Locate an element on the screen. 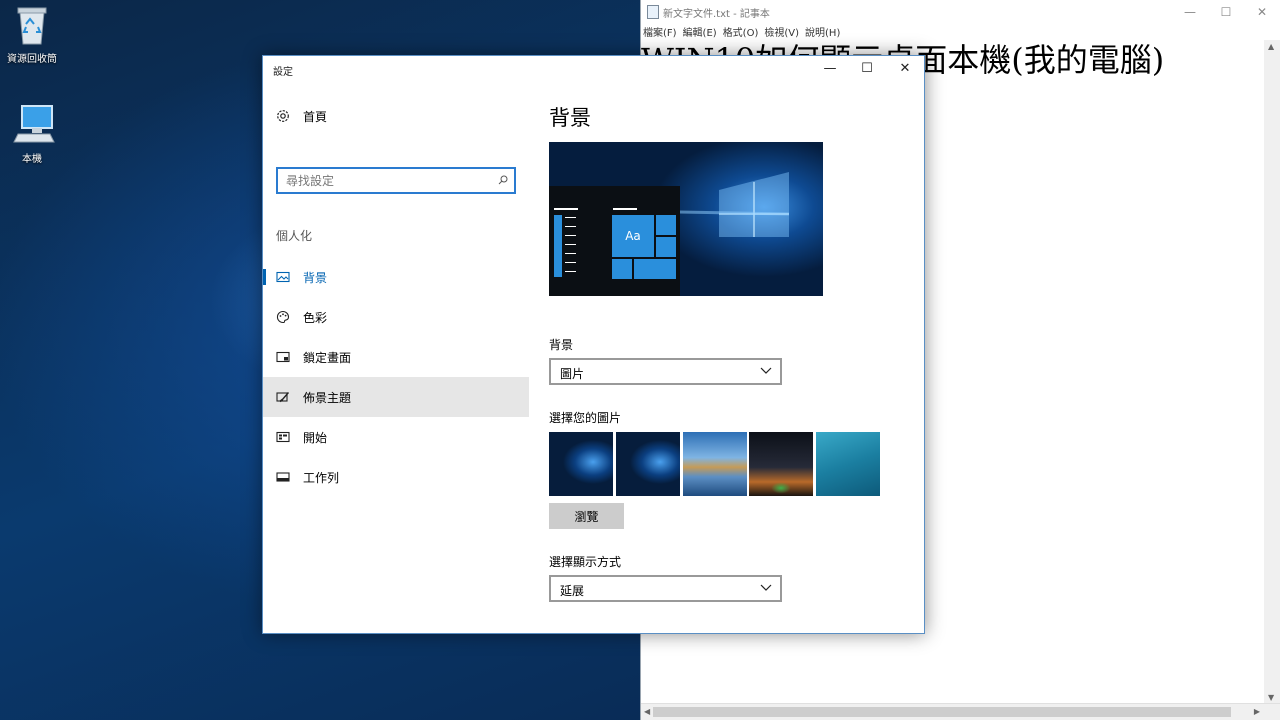  background-label: 背景 is located at coordinates (561, 345).